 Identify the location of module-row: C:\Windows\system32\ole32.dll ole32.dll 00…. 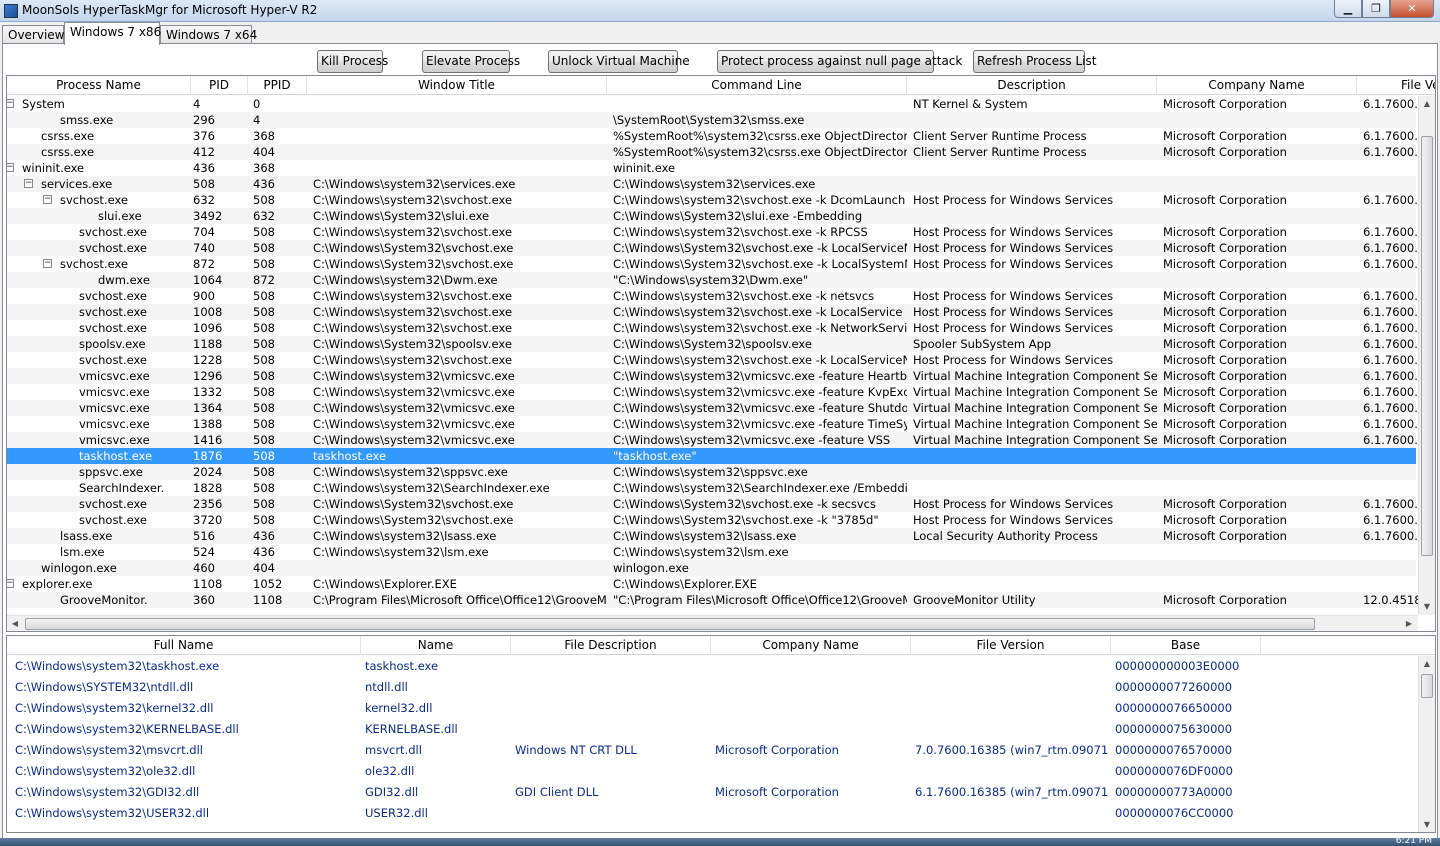
(711, 771).